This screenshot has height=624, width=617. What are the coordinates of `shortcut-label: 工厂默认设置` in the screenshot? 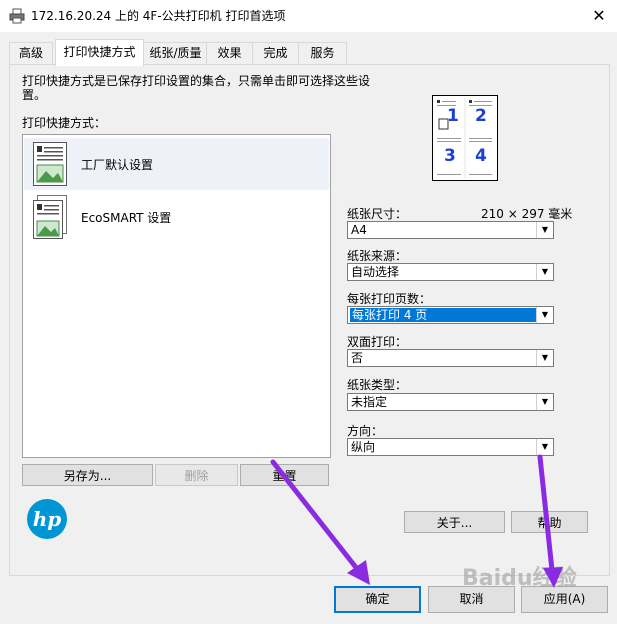 It's located at (117, 165).